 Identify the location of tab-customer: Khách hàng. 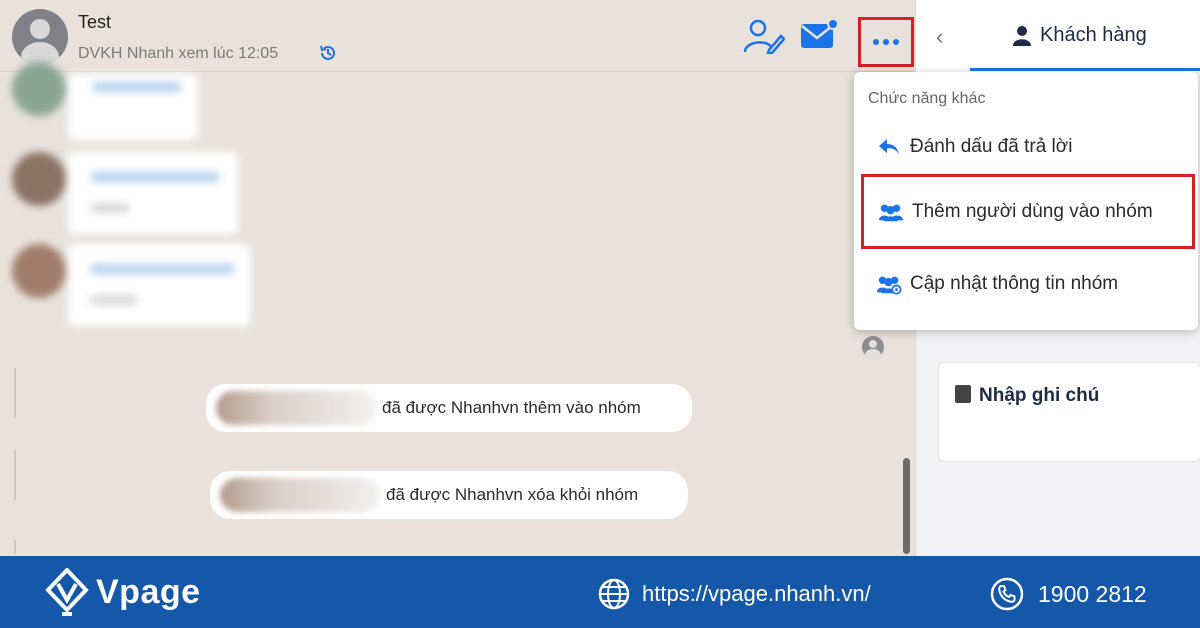
(1079, 35).